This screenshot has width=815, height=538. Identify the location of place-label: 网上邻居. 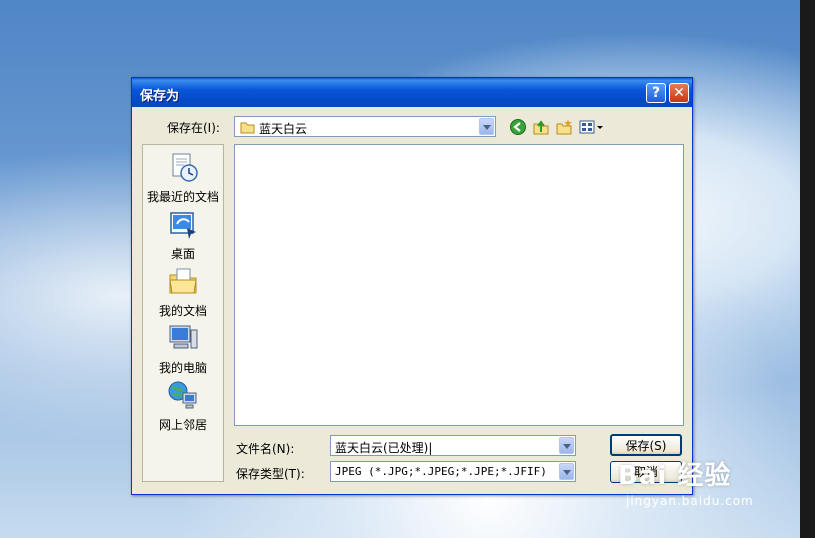
(182, 425).